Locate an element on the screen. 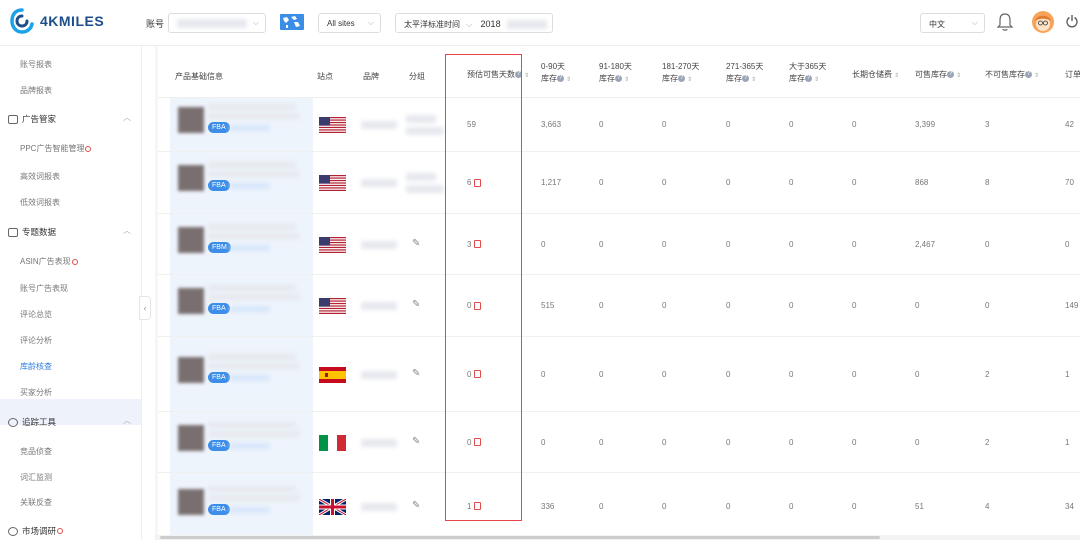 The height and width of the screenshot is (540, 1080). fulfillment-tag: FBA is located at coordinates (219, 377).